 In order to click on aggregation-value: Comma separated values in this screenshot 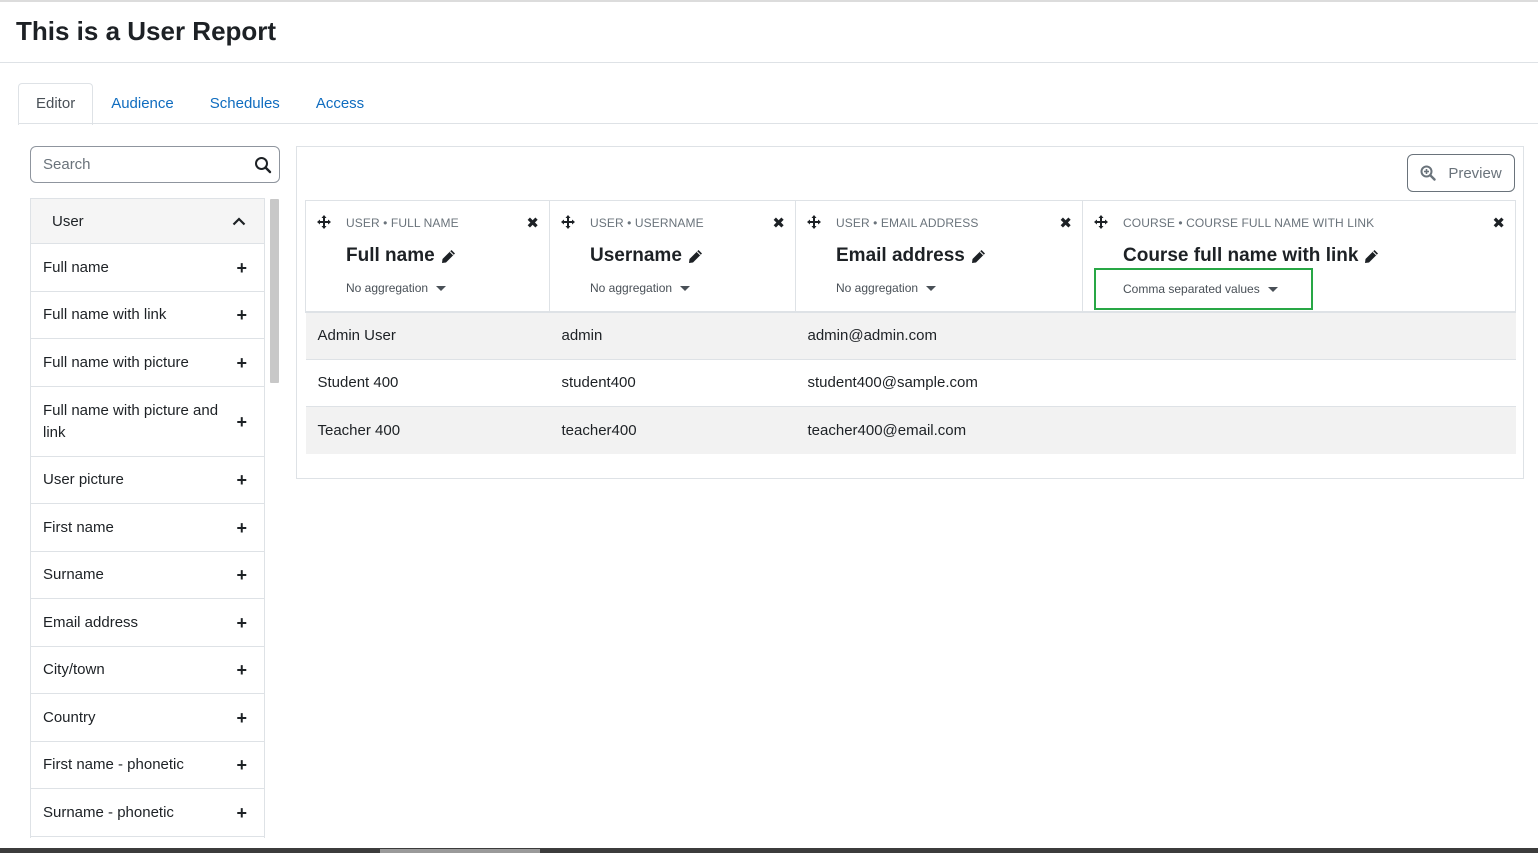, I will do `click(1191, 289)`.